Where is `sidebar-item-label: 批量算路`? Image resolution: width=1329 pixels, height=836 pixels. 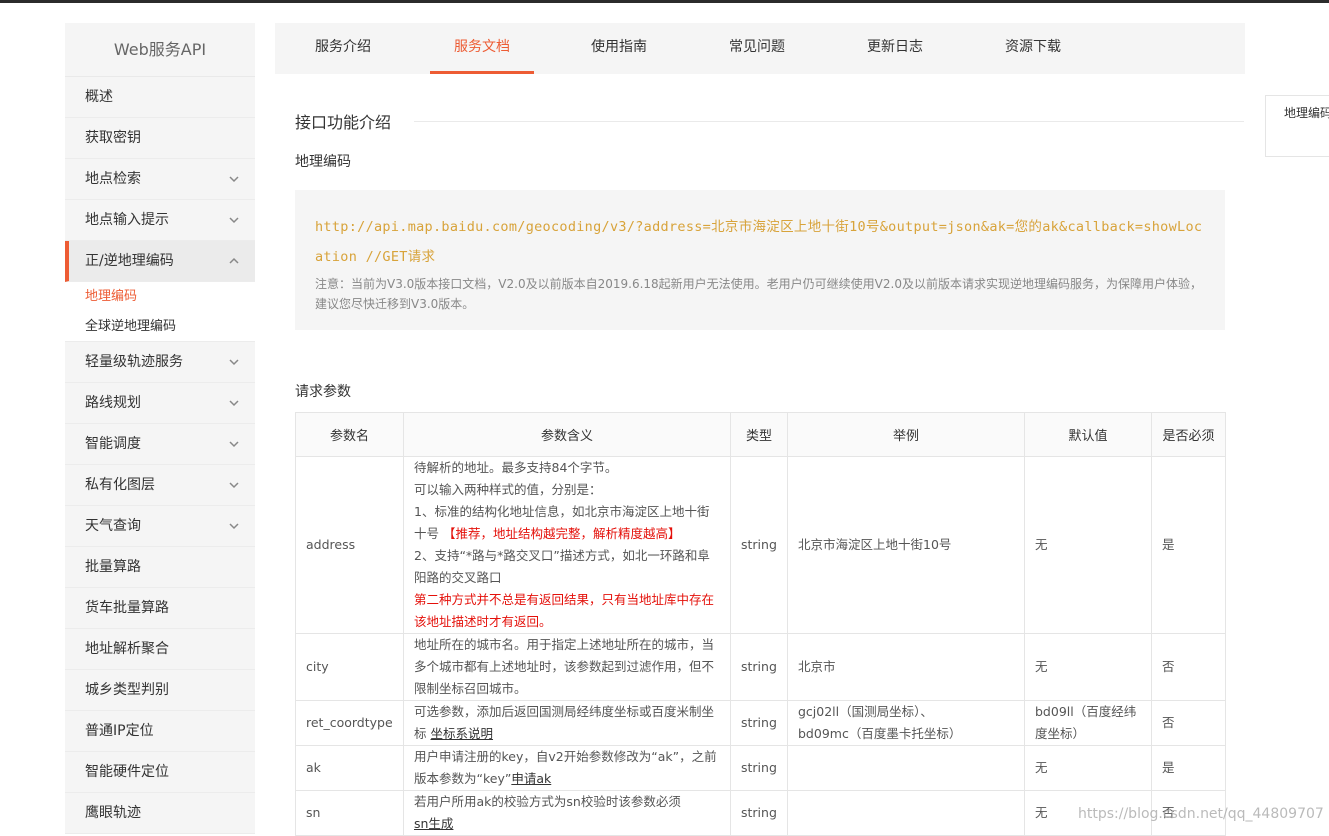
sidebar-item-label: 批量算路 is located at coordinates (113, 567).